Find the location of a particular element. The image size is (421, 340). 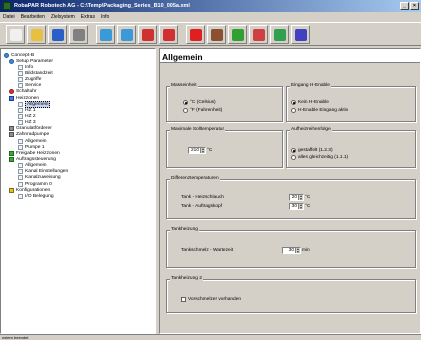

toolbar-pen-button is located at coordinates (300, 34).